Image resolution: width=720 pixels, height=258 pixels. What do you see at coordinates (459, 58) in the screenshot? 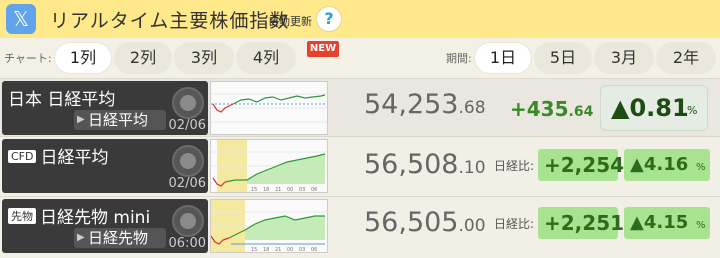
I see `period-label: 期間:` at bounding box center [459, 58].